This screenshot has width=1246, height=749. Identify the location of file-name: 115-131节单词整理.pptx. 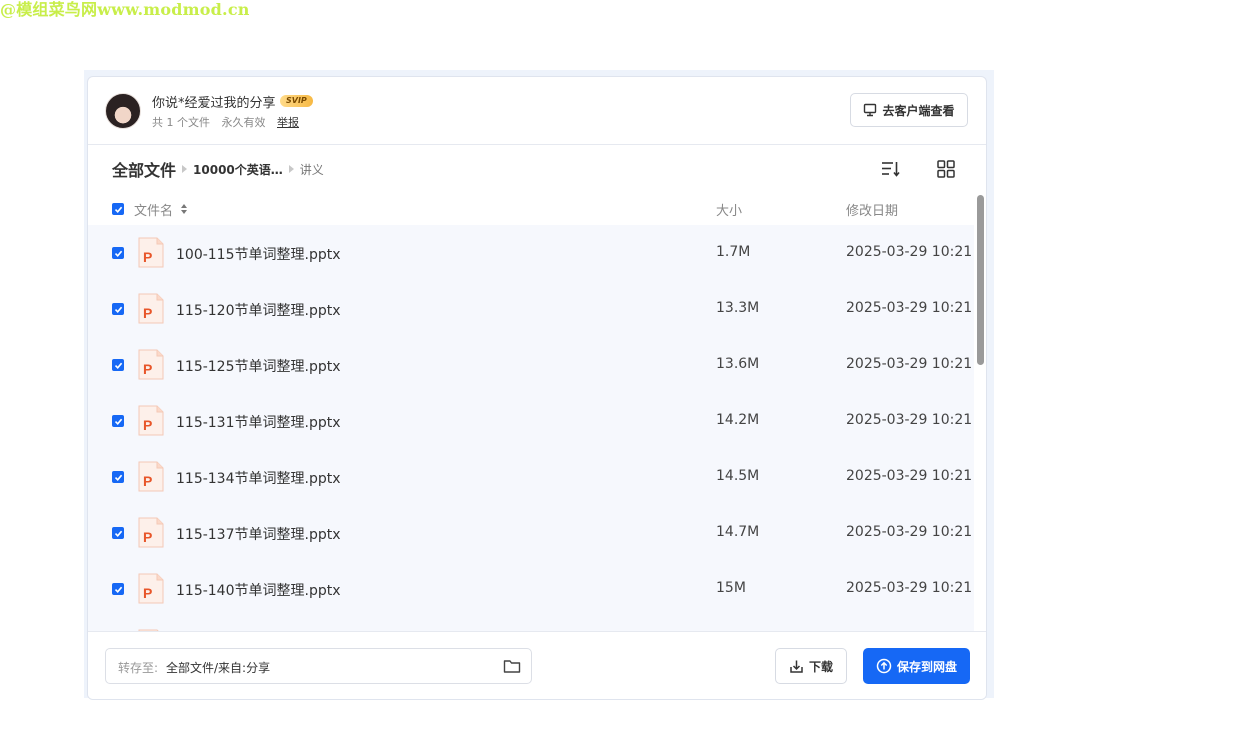
(258, 423).